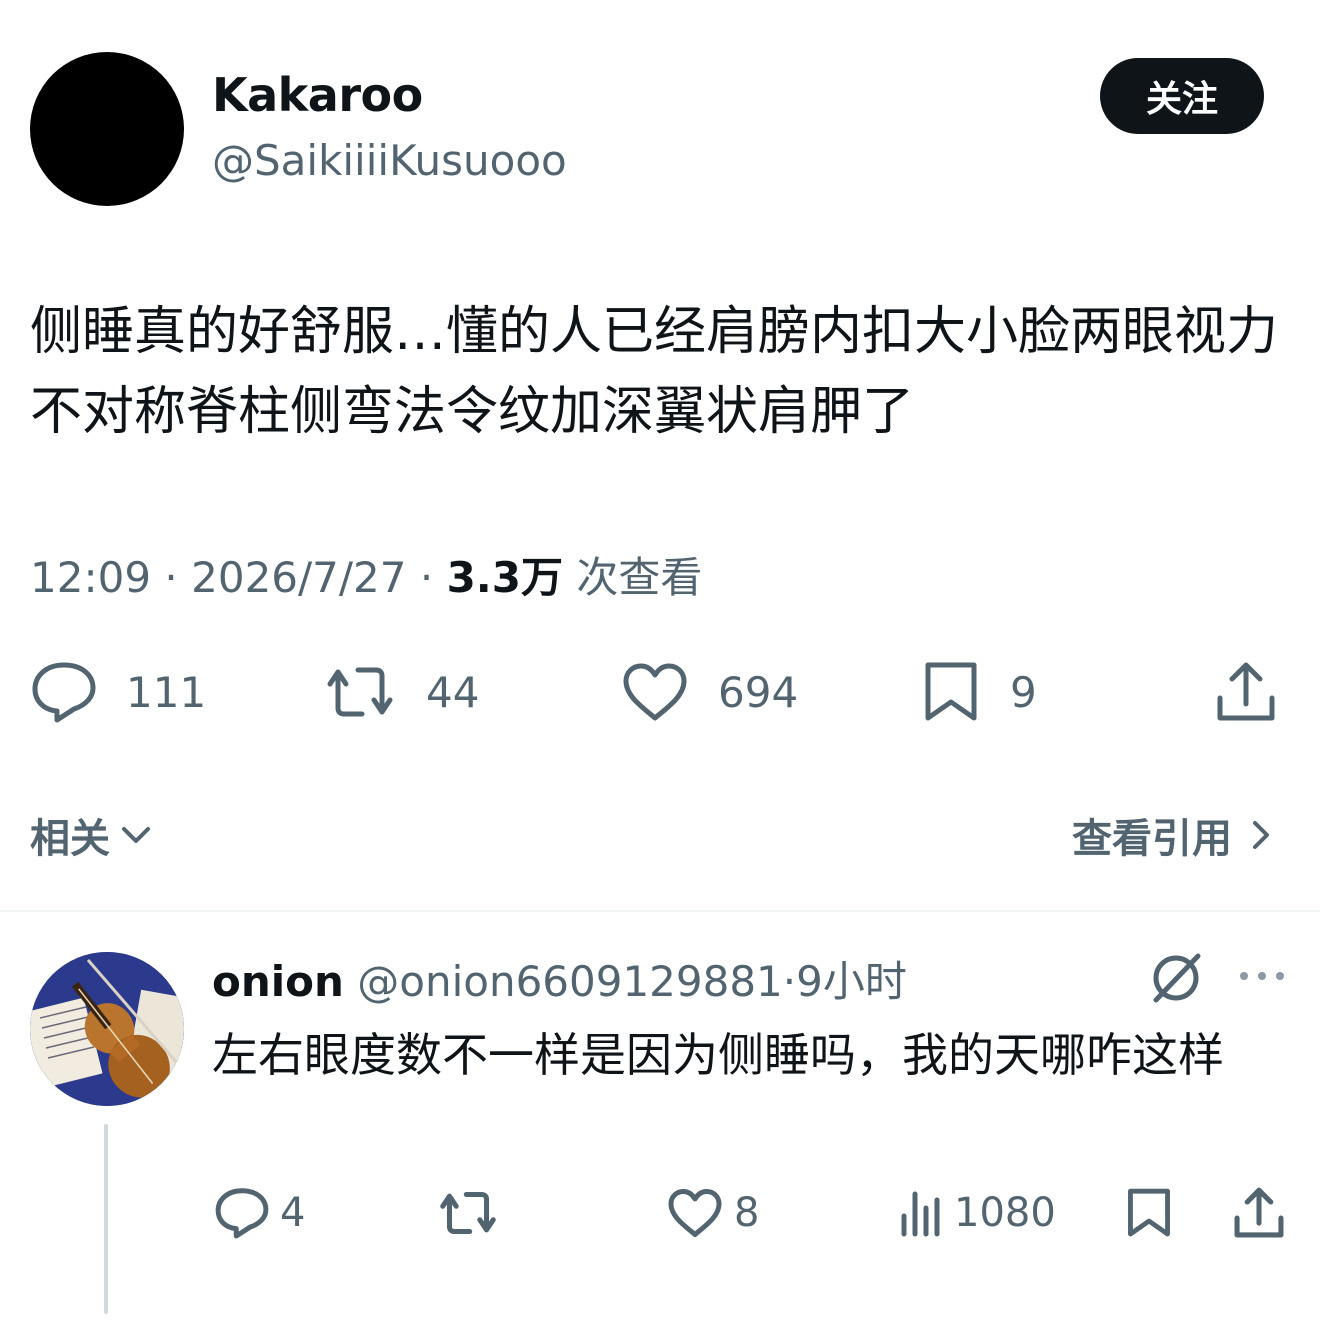  What do you see at coordinates (400, 692) in the screenshot?
I see `repost-button: 44` at bounding box center [400, 692].